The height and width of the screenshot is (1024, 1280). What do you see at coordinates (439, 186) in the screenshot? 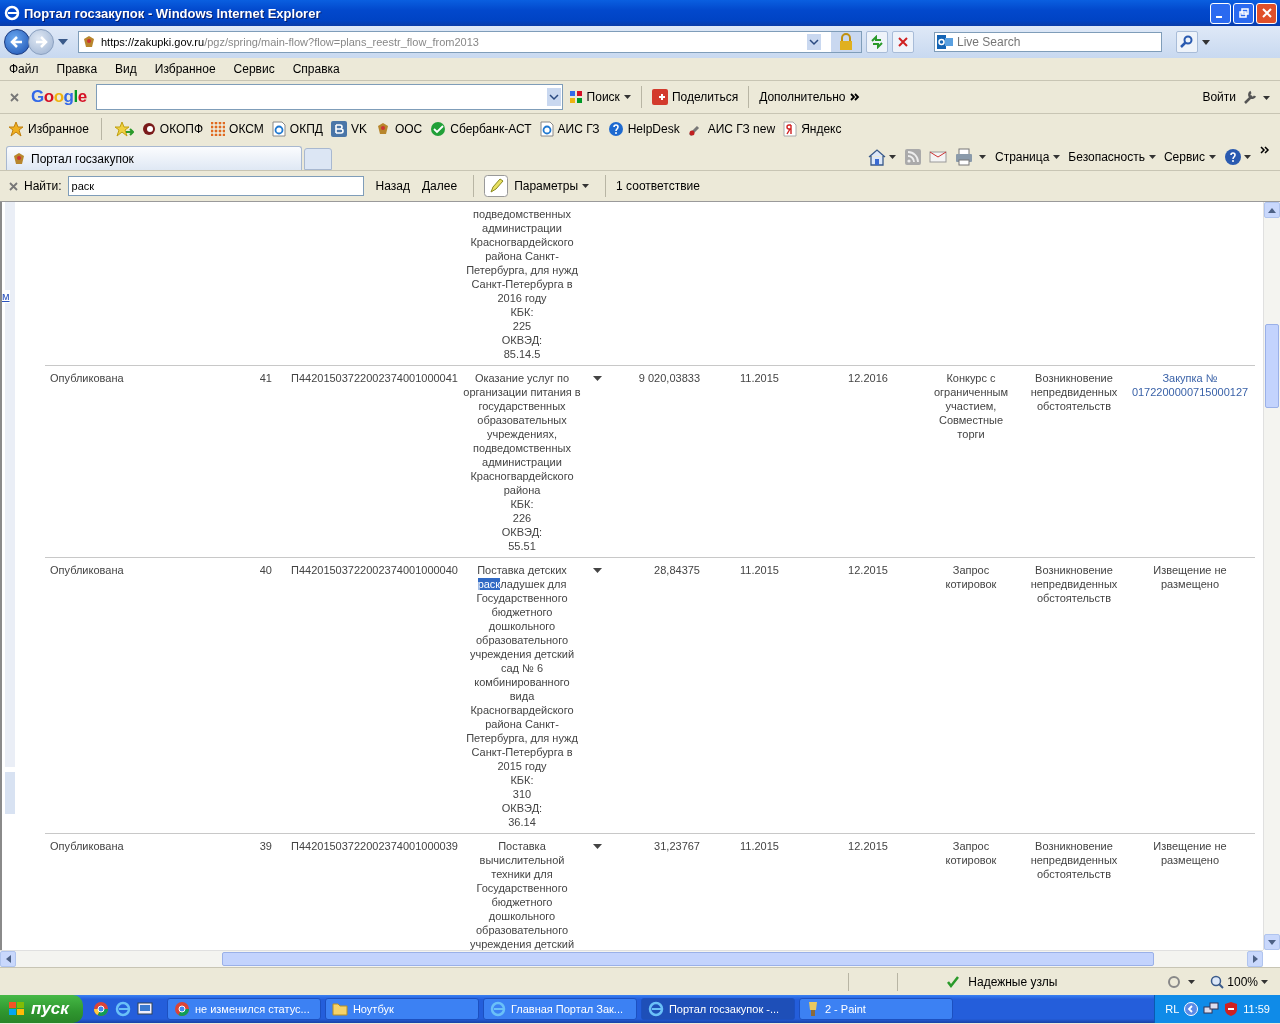
I see `next-button: Далее` at bounding box center [439, 186].